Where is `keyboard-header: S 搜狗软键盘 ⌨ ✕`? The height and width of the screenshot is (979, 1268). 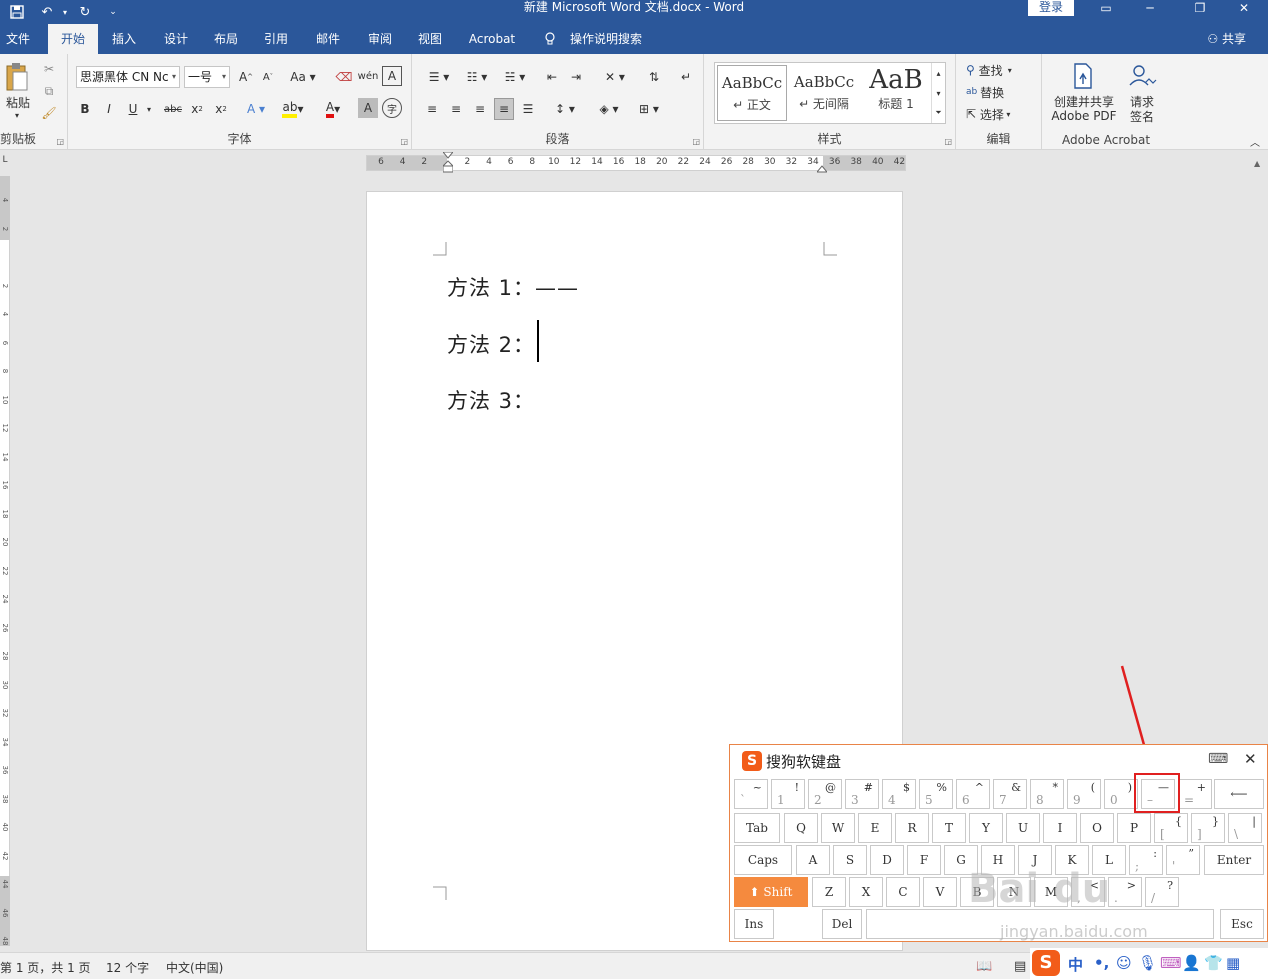 keyboard-header: S 搜狗软键盘 ⌨ ✕ is located at coordinates (998, 761).